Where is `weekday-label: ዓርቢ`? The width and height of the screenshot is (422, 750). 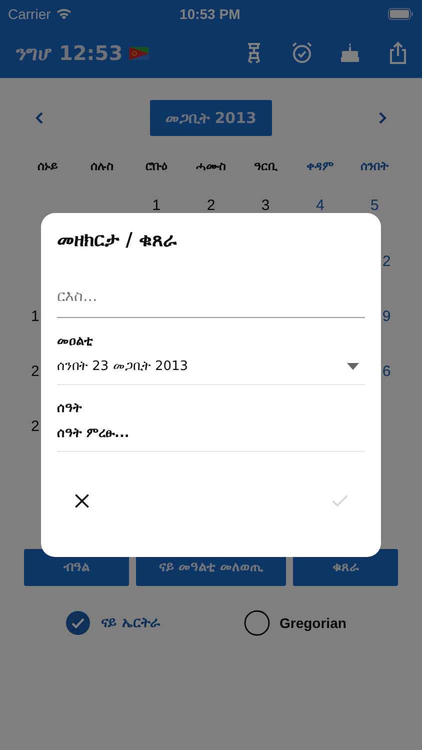
weekday-label: ዓርቢ is located at coordinates (266, 166).